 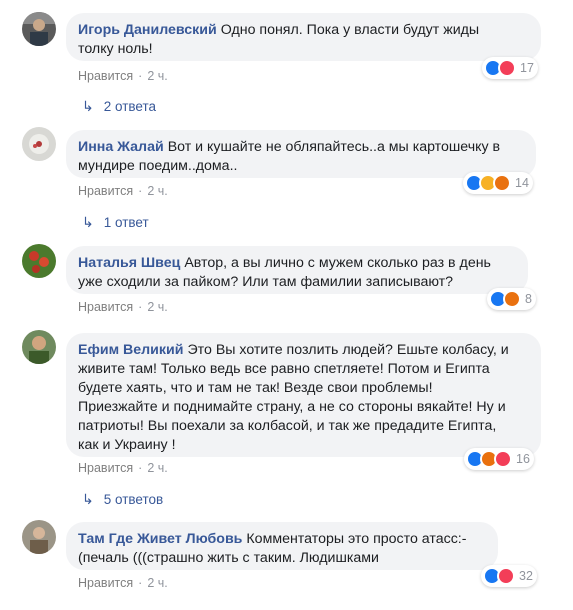 I want to click on reactions-summary: 16, so click(x=499, y=459).